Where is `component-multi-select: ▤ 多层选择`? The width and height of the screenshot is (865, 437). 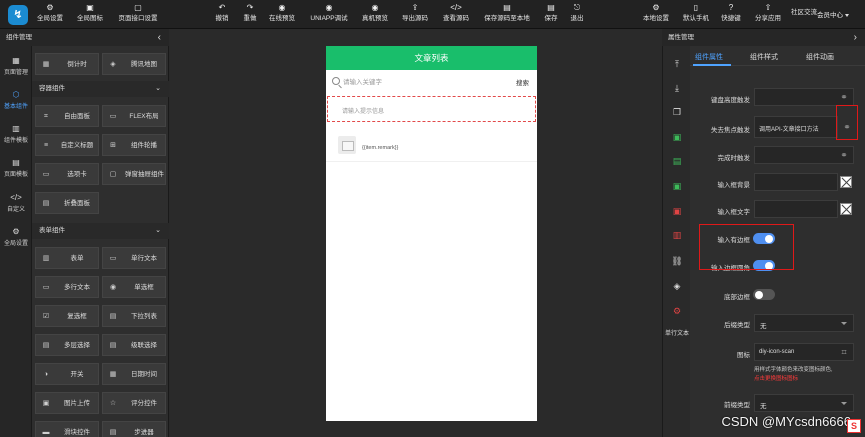
component-multi-select: ▤ 多层选择 is located at coordinates (67, 345).